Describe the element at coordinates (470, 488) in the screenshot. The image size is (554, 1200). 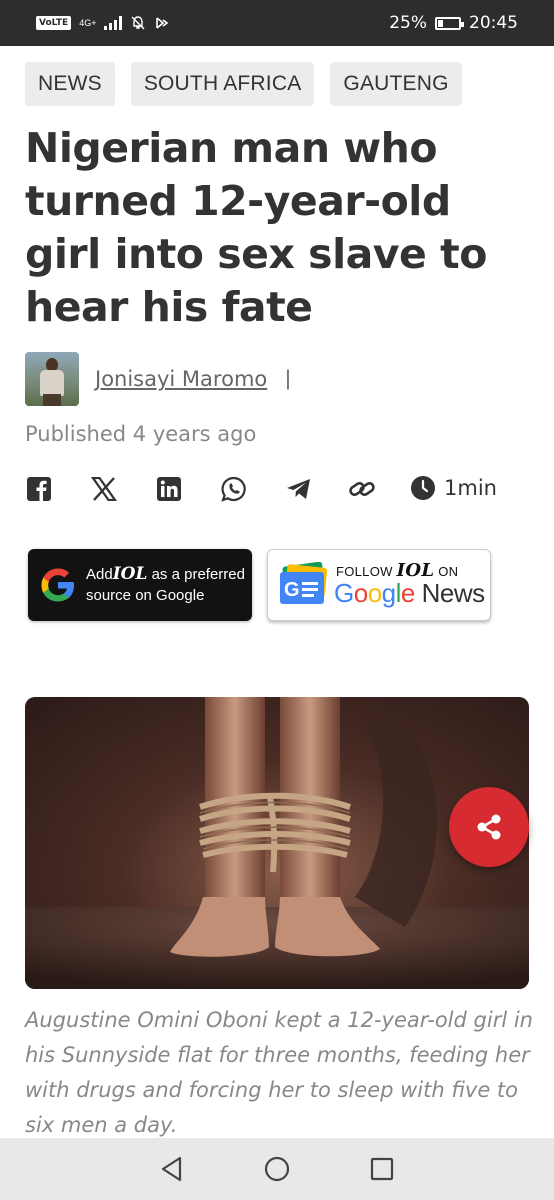
I see `read-time-label: 1min` at that location.